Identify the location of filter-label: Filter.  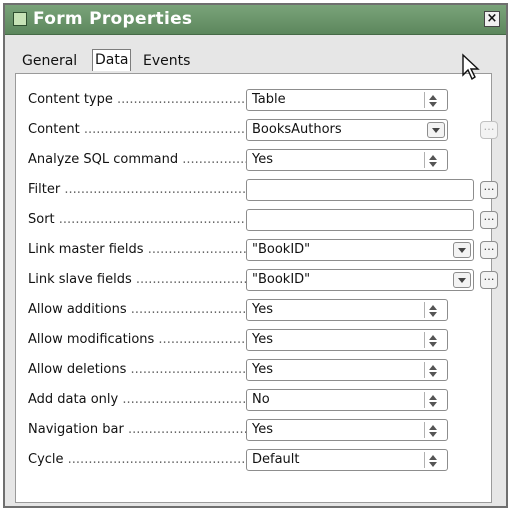
(137, 189).